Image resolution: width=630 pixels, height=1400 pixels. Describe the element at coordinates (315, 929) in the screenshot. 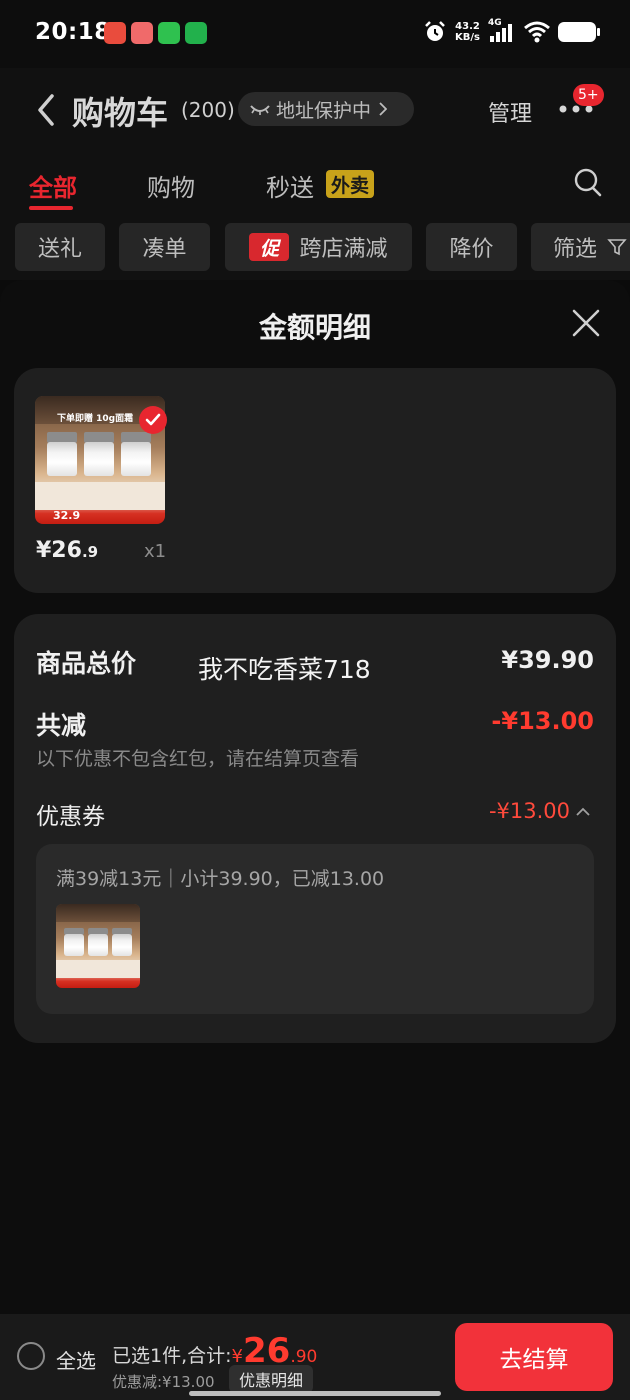

I see `coupon-detail-box: 满39减13元｜小计39.90，已减13.00` at that location.